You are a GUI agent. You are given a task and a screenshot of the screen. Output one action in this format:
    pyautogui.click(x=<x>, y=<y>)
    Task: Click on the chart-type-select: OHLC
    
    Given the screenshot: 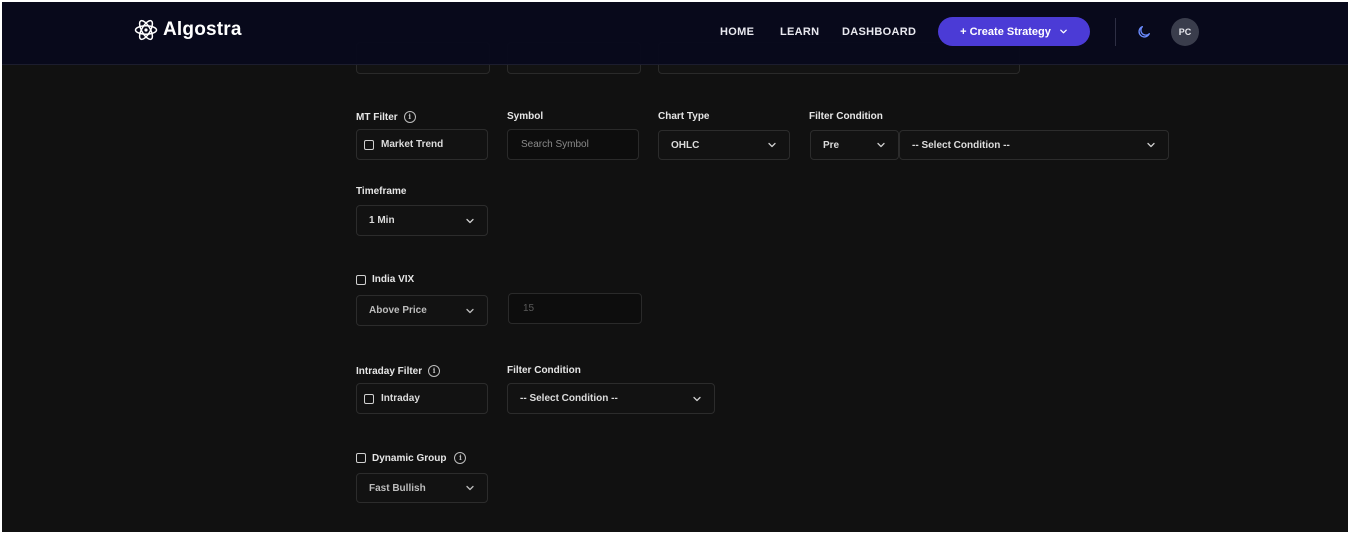 What is the action you would take?
    pyautogui.click(x=724, y=145)
    